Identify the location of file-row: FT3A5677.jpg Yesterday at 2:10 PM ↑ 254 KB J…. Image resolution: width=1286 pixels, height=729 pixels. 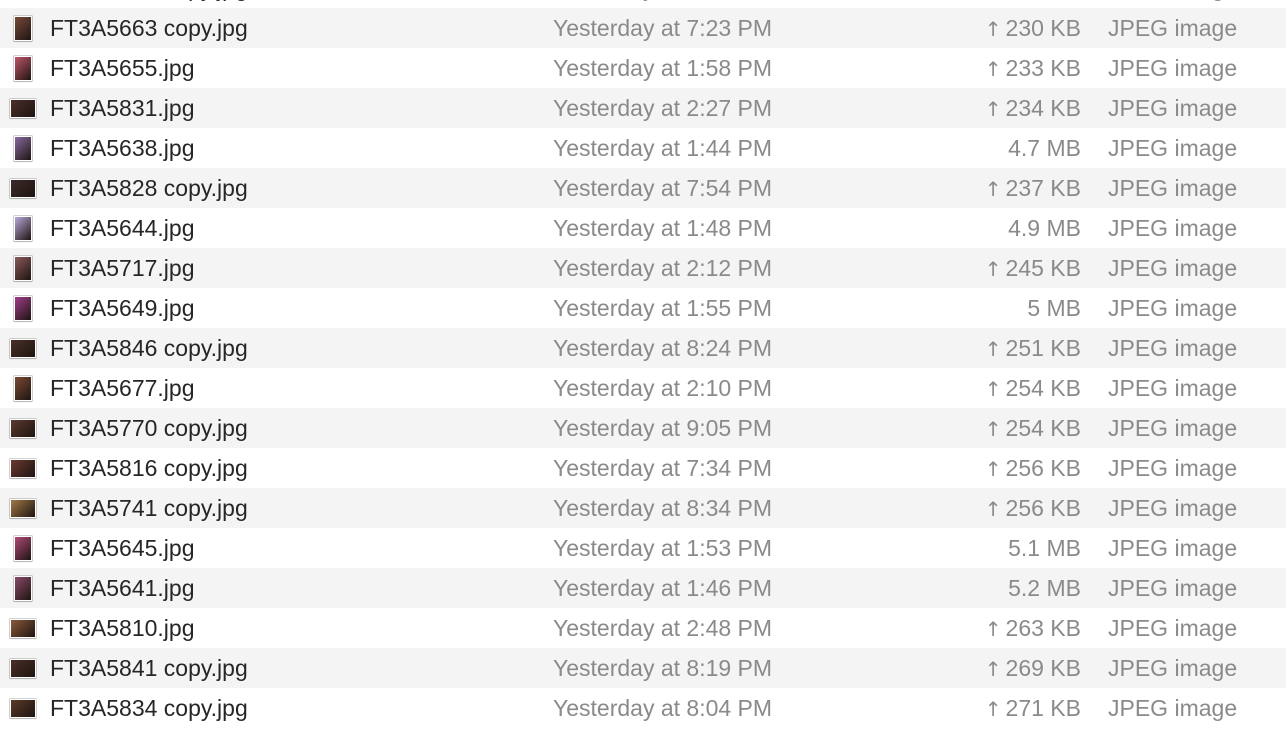
(643, 388).